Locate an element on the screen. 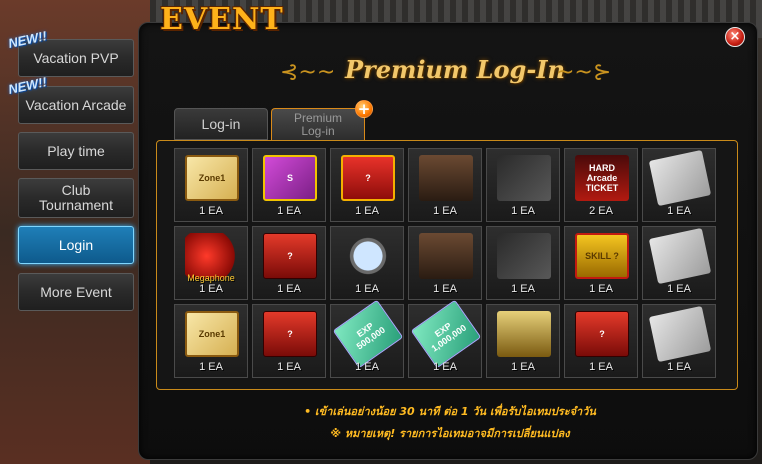 This screenshot has height=464, width=762. sidebar-item-label: Login is located at coordinates (76, 244).